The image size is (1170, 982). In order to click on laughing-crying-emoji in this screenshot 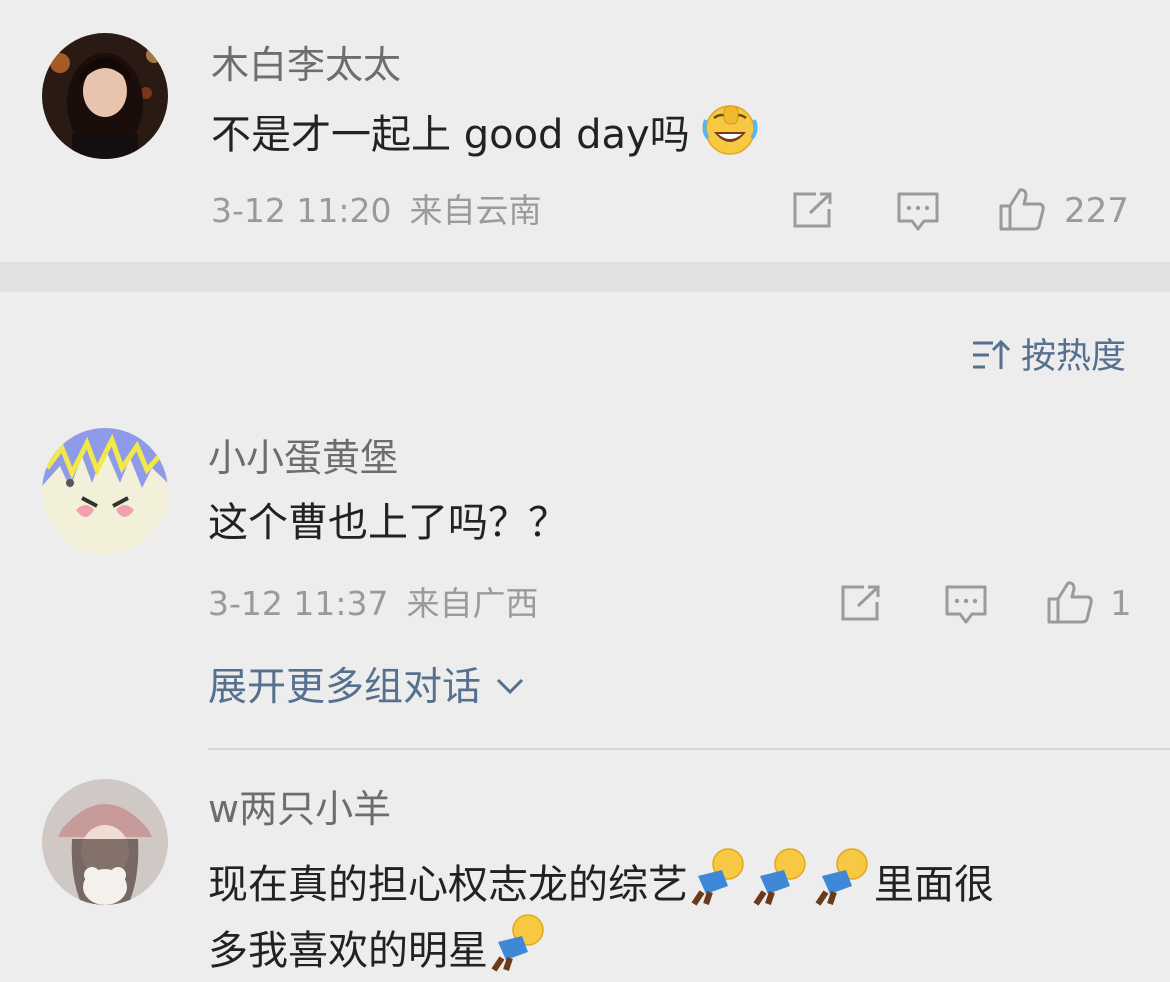, I will do `click(730, 136)`.